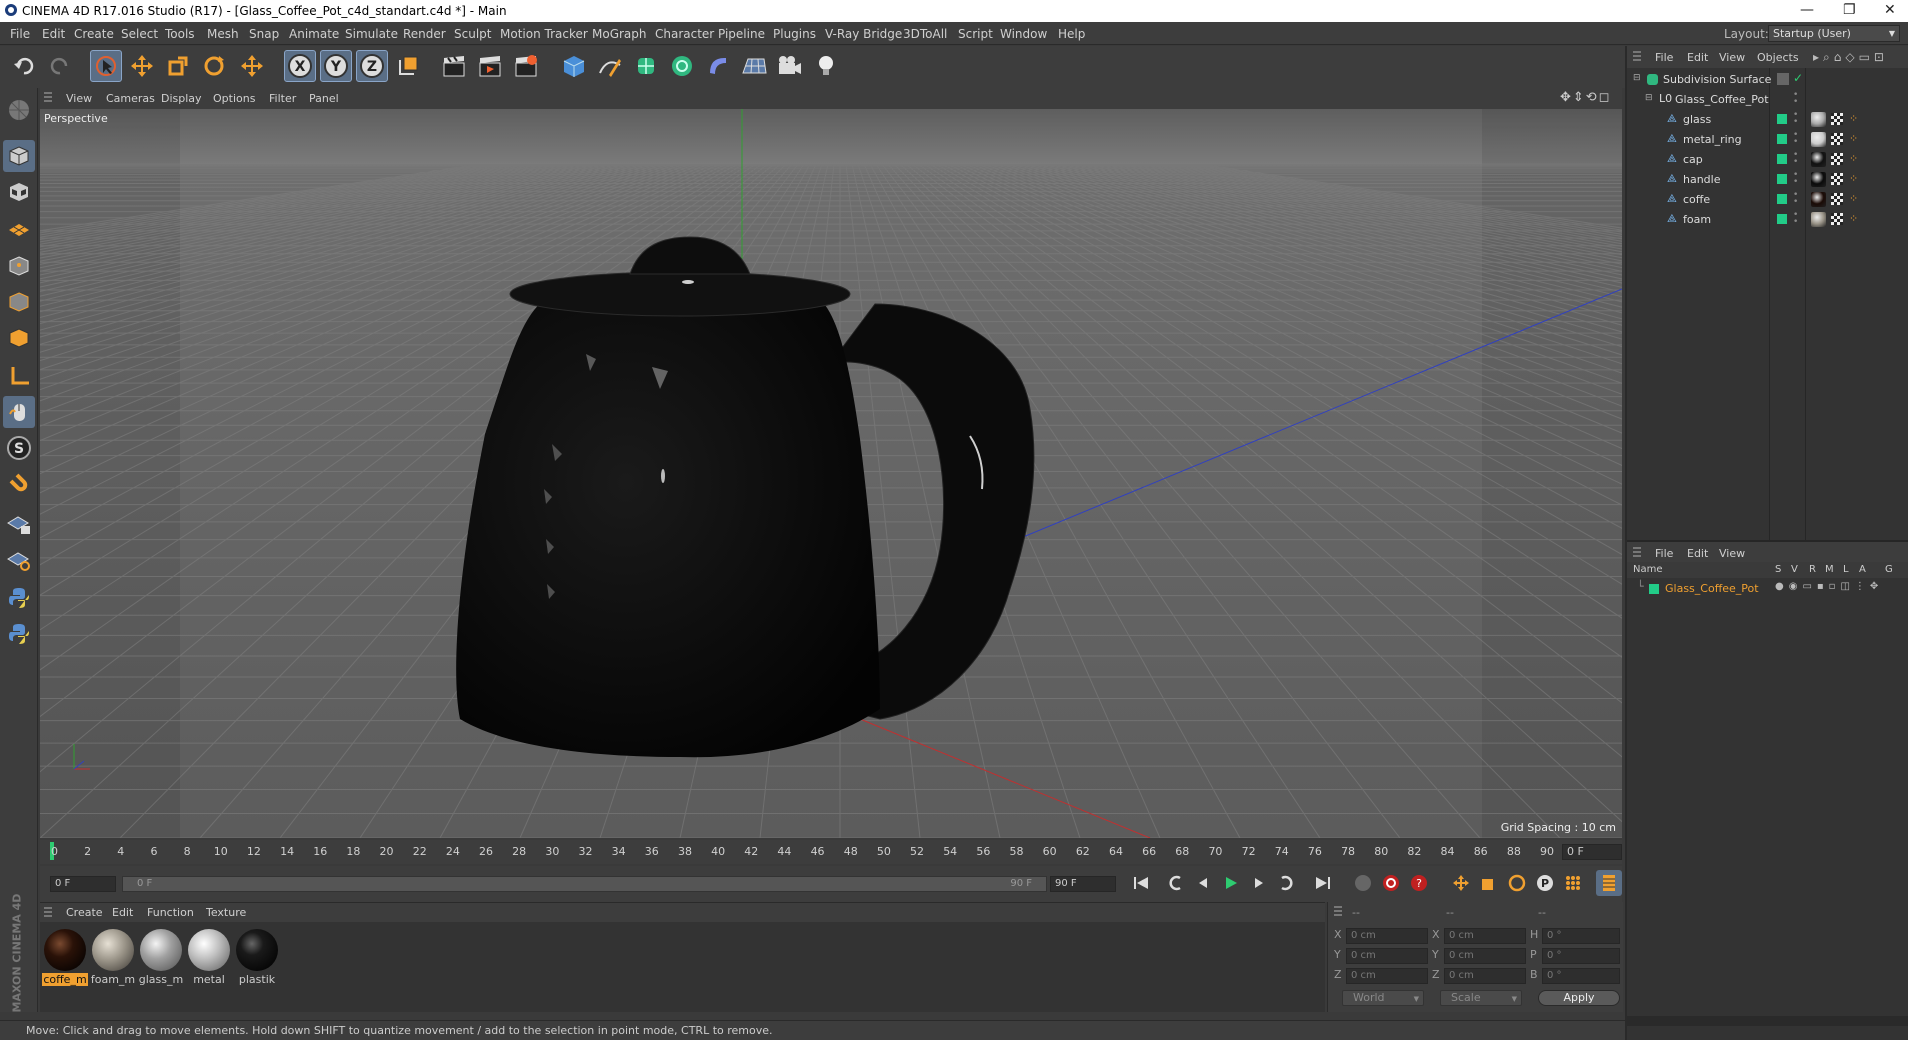  I want to click on menu-edit: Edit, so click(53, 34).